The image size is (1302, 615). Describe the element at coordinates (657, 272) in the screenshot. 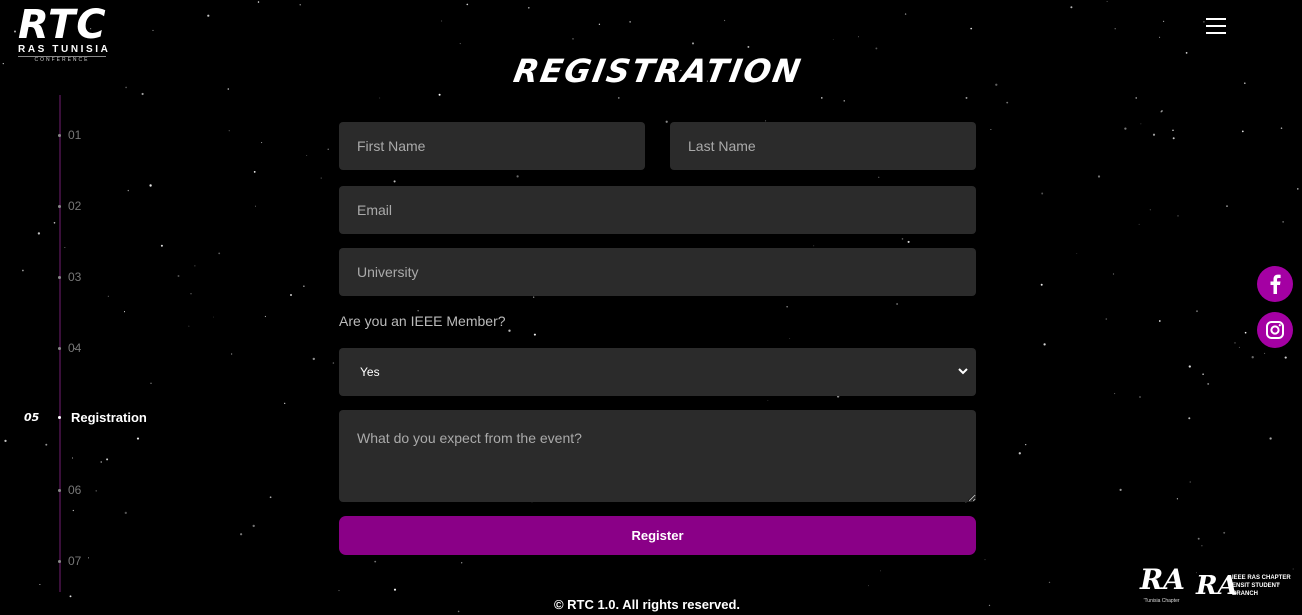

I see `university-input` at that location.